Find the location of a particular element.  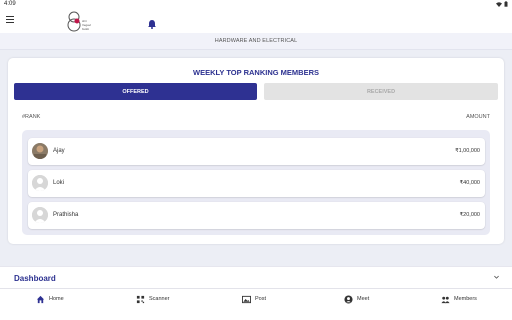

member-amount: ₹20,000 is located at coordinates (469, 215).